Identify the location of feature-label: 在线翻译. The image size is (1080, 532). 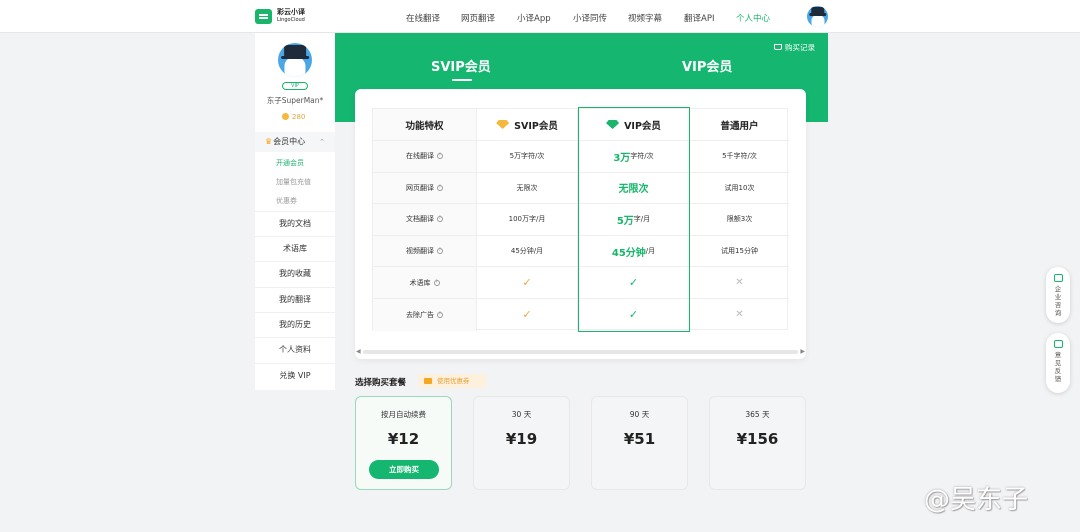
(420, 156).